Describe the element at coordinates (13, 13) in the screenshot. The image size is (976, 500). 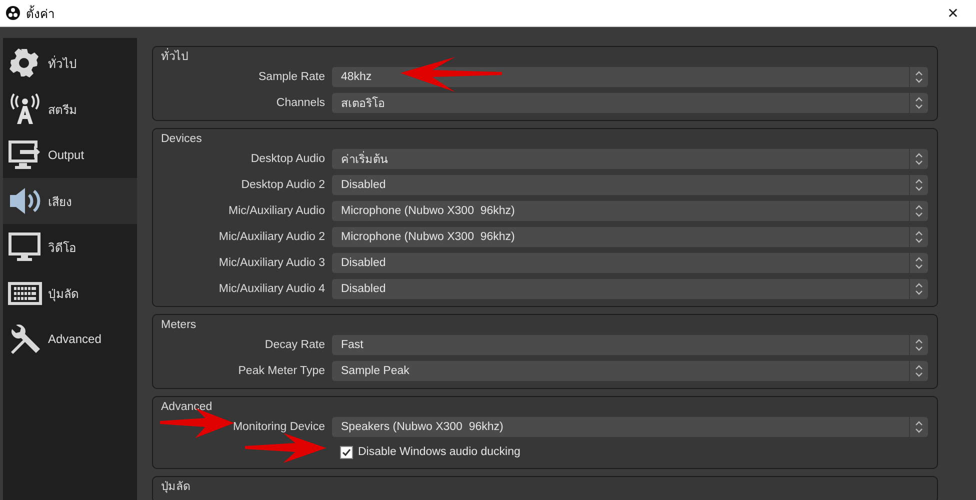
I see `app-icon` at that location.